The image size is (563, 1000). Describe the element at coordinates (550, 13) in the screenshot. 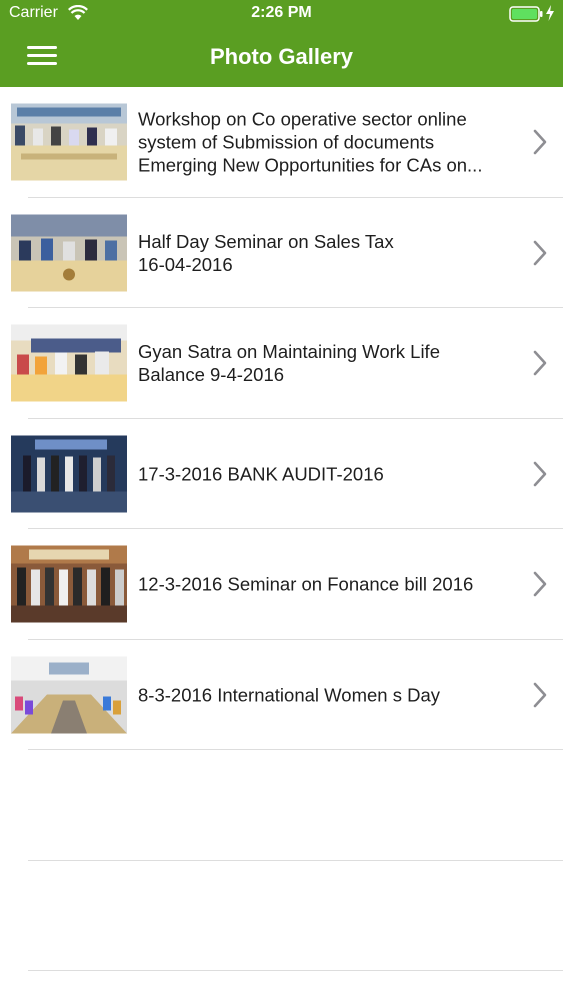

I see `charging-bolt-icon` at that location.